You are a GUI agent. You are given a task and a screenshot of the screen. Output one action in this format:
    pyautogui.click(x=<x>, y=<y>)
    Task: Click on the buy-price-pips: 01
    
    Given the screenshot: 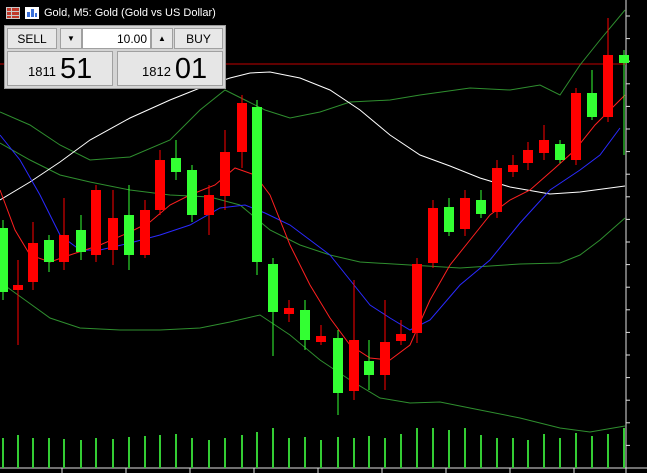 What is the action you would take?
    pyautogui.click(x=191, y=69)
    